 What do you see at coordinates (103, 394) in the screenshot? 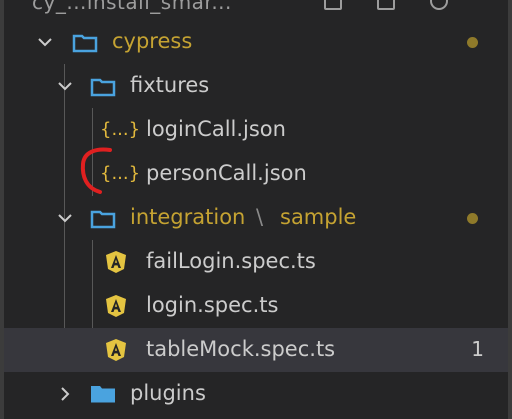
I see `folder-closed-icon` at bounding box center [103, 394].